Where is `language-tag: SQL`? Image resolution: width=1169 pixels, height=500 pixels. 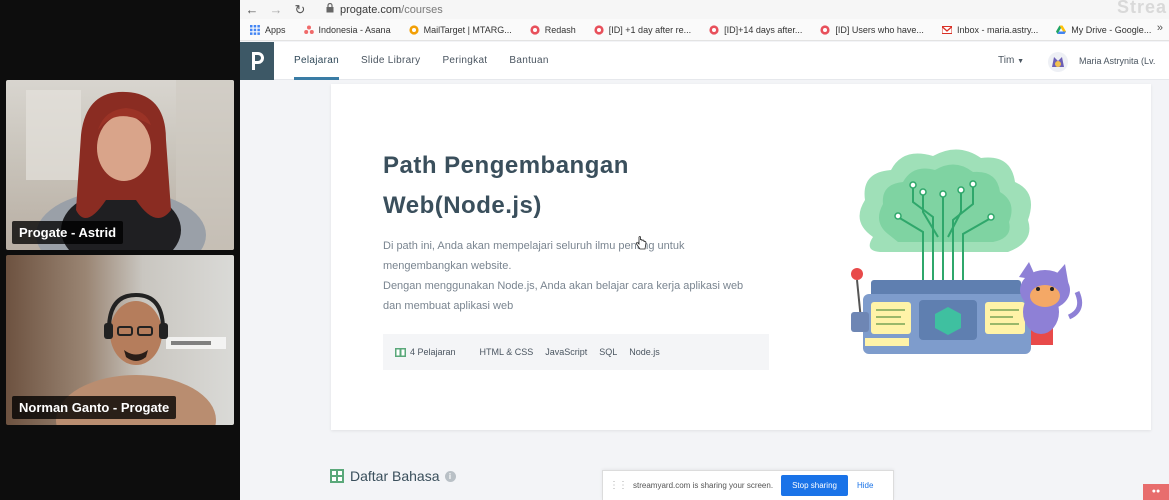 language-tag: SQL is located at coordinates (608, 352).